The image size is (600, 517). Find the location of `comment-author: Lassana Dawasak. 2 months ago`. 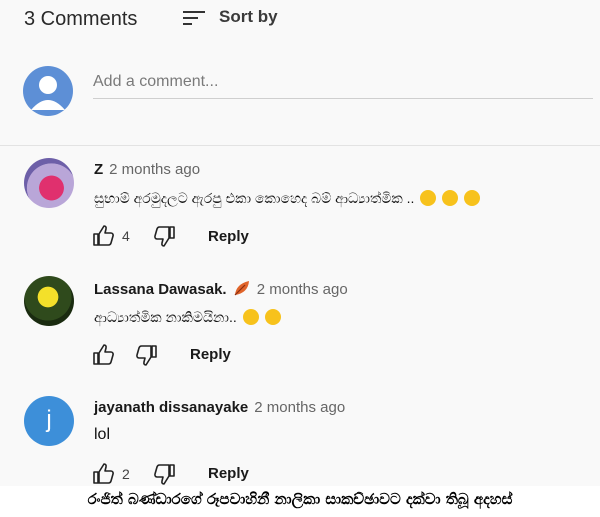

comment-author: Lassana Dawasak. 2 months ago is located at coordinates (221, 289).